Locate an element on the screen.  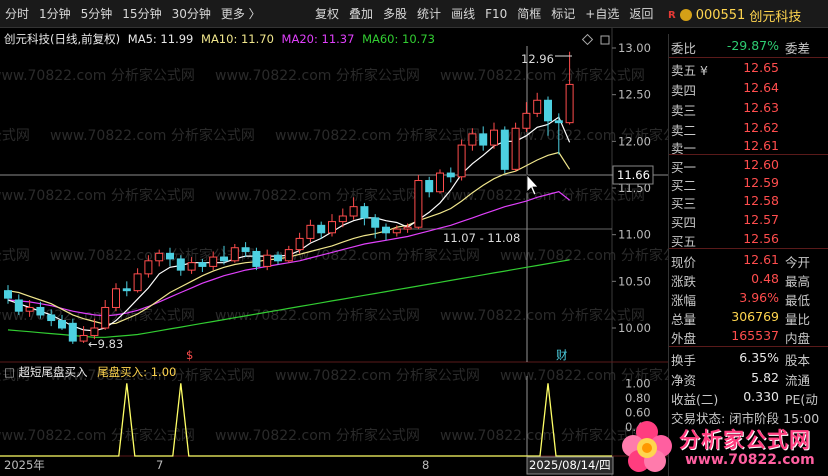
multi-stock-button: 多股 is located at coordinates (395, 14).